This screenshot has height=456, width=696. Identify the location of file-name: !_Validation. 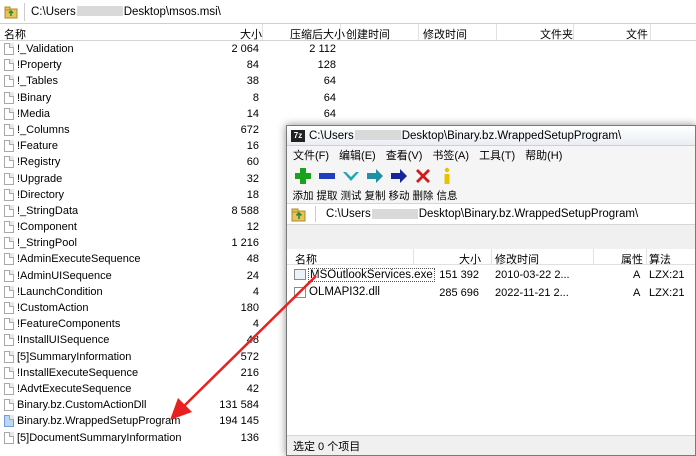
(45, 49).